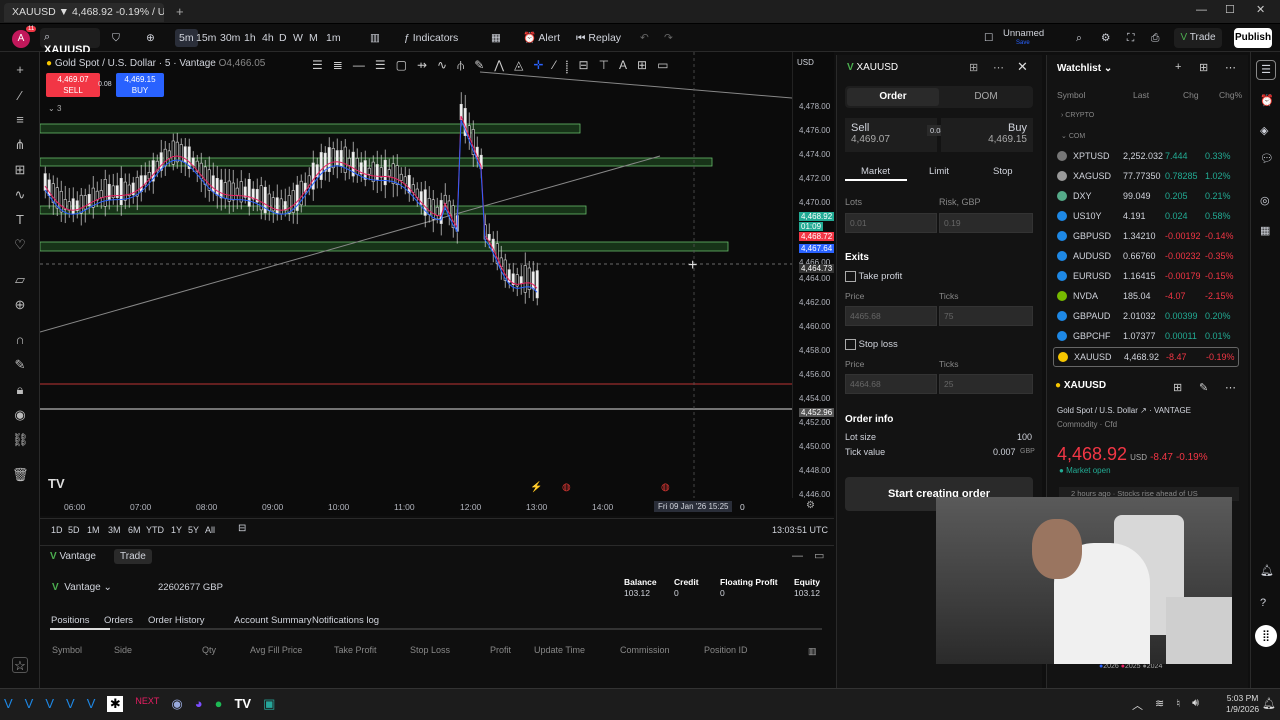  I want to click on group-com: ⌄ COM, so click(1073, 136).